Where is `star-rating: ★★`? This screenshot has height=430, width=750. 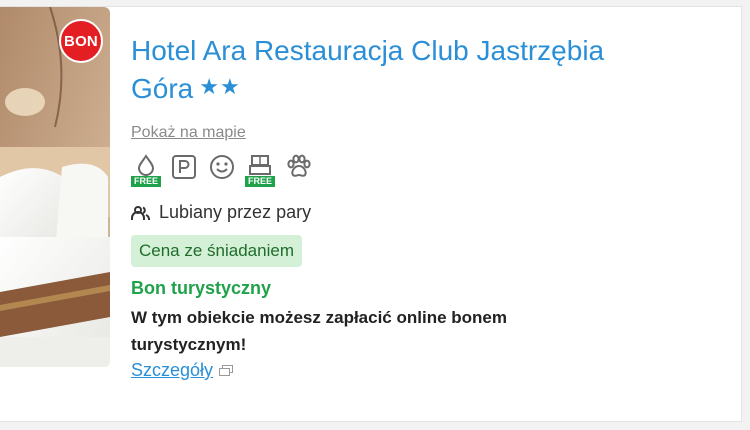 star-rating: ★★ is located at coordinates (220, 86).